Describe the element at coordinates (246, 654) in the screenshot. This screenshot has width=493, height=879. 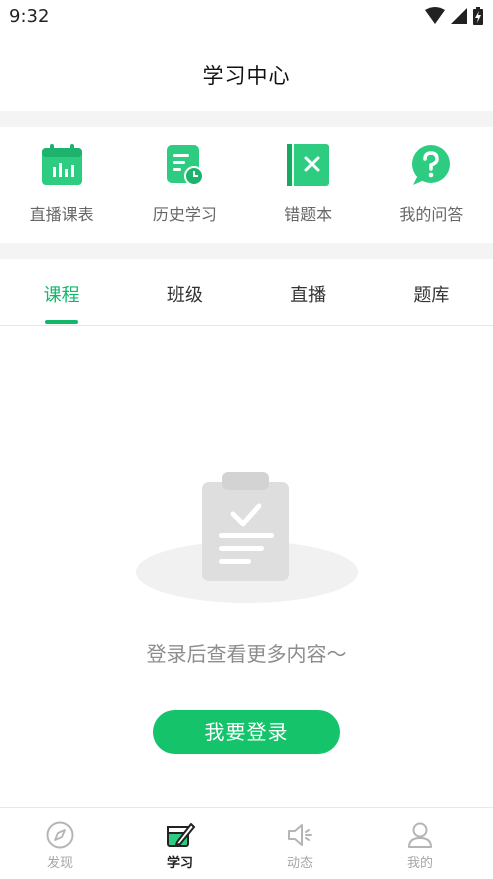
I see `empty-state-message: 登录后查看更多内容～` at that location.